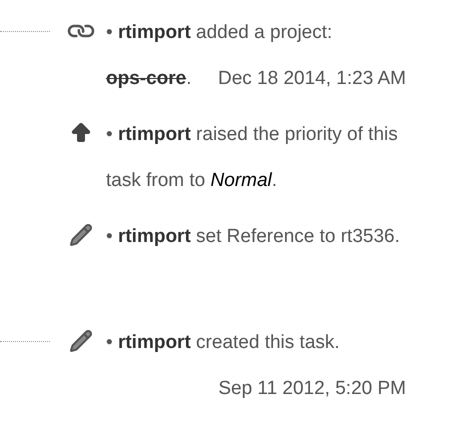  What do you see at coordinates (312, 79) in the screenshot?
I see `timestamp: Dec 18 2014, 1:23 AM` at bounding box center [312, 79].